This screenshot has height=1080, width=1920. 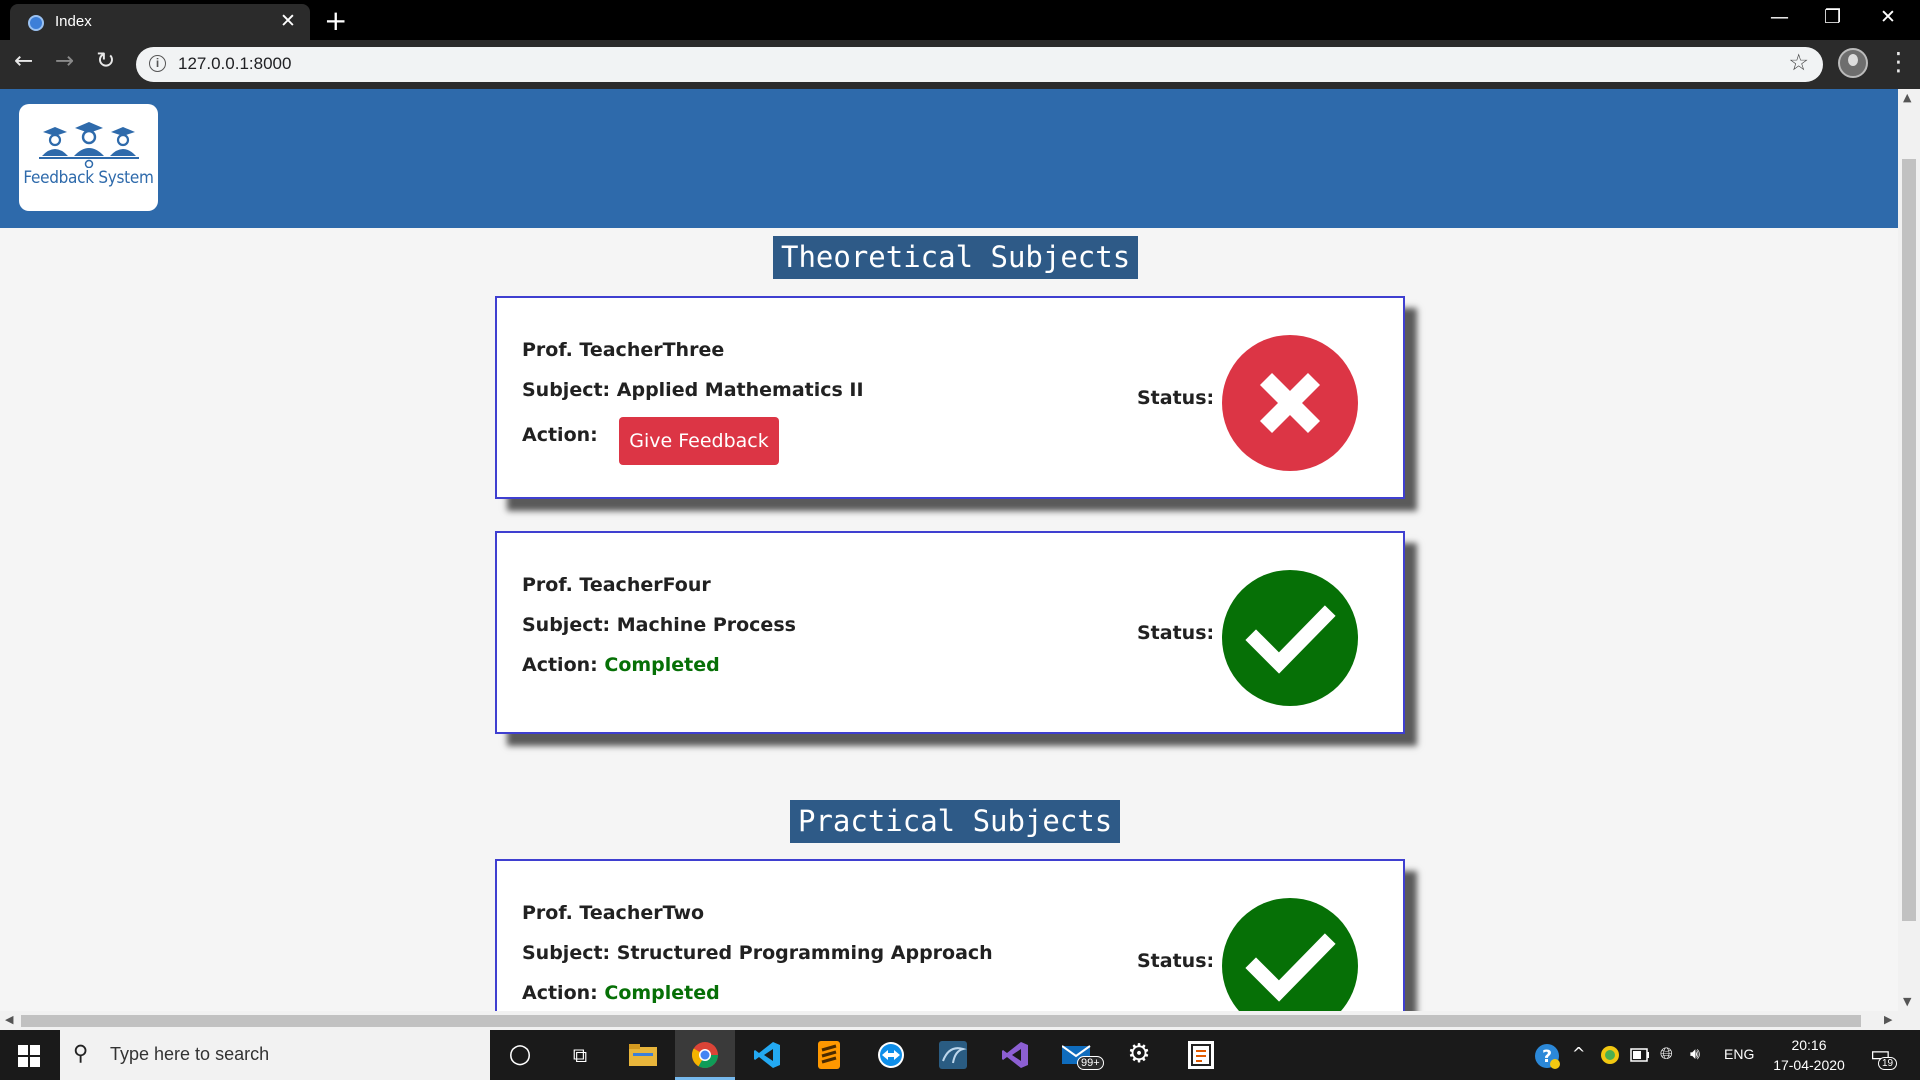 What do you see at coordinates (157, 63) in the screenshot?
I see `site-info-icon: i` at bounding box center [157, 63].